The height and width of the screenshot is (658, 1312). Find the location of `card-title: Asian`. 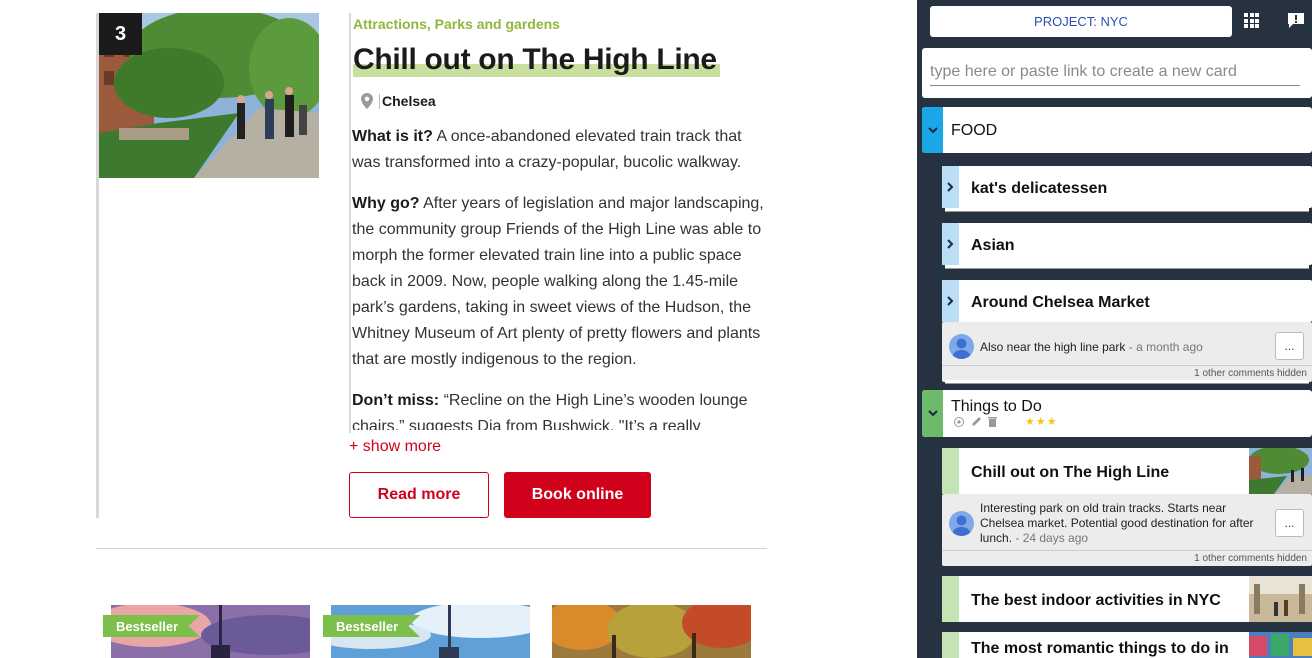

card-title: Asian is located at coordinates (993, 245).